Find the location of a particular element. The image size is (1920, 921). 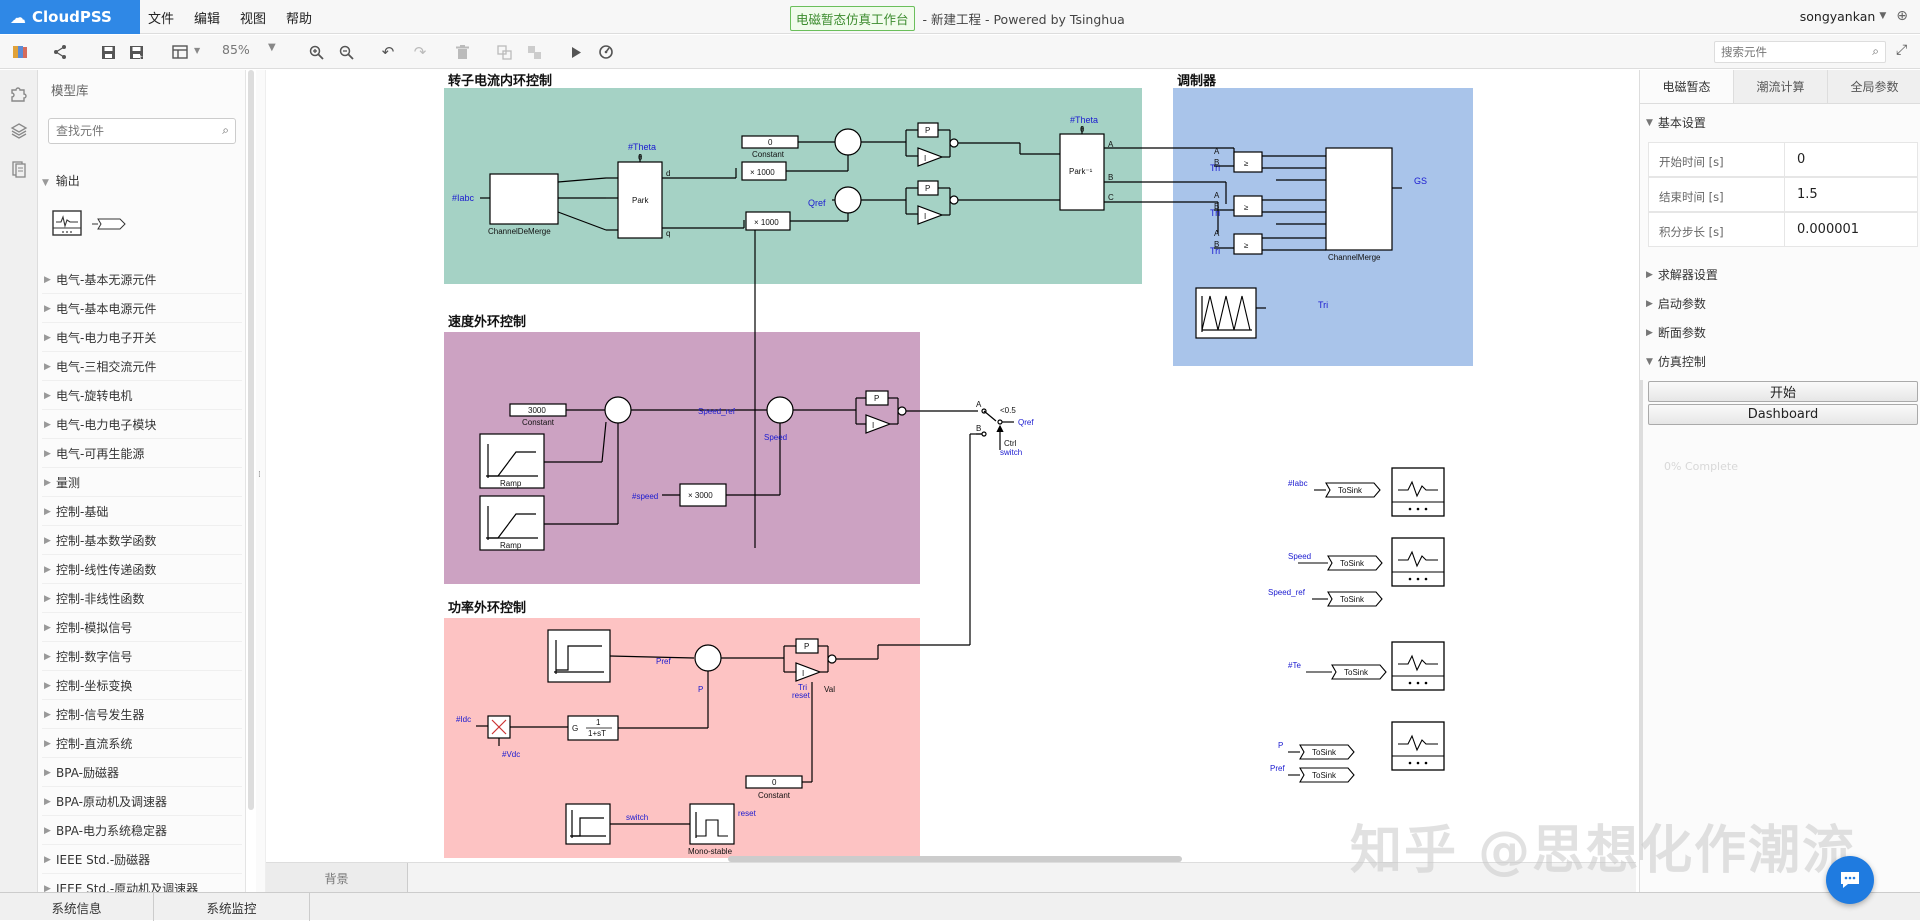

menu-view: 视图 is located at coordinates (253, 17).